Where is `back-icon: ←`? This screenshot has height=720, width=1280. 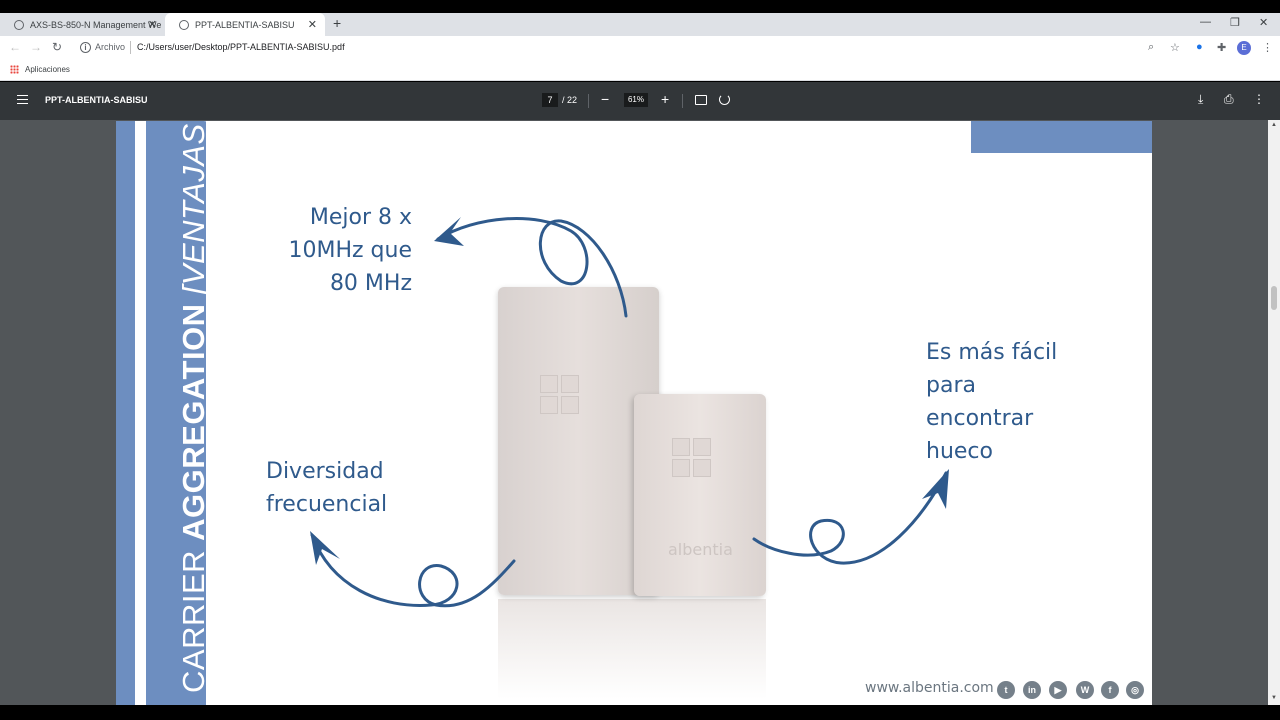
back-icon: ← is located at coordinates (15, 47).